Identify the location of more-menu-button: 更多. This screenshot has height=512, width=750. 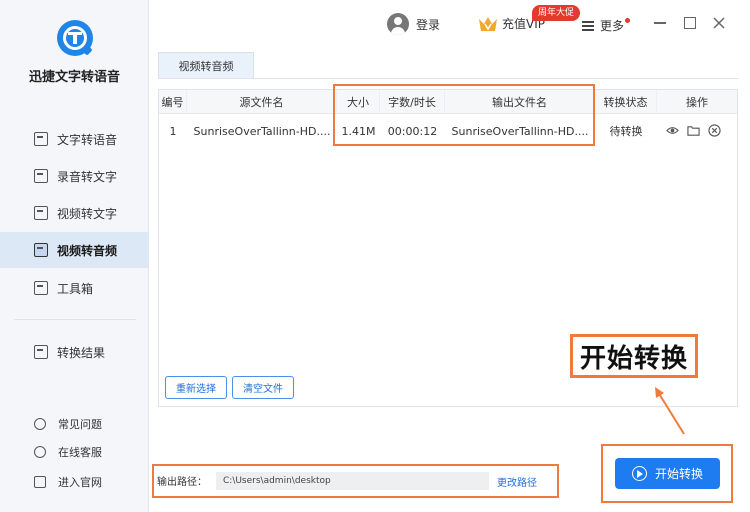
(603, 25).